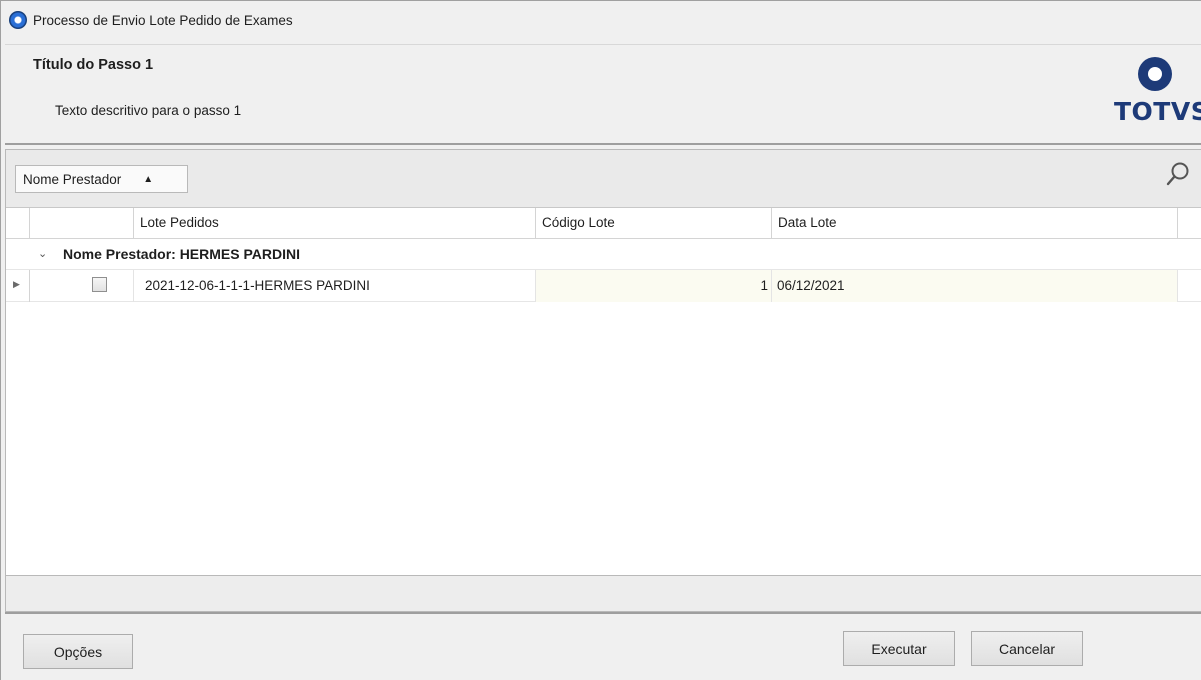 Image resolution: width=1201 pixels, height=680 pixels. Describe the element at coordinates (654, 223) in the screenshot. I see `column-header-codigo-lote: Código Lote` at that location.